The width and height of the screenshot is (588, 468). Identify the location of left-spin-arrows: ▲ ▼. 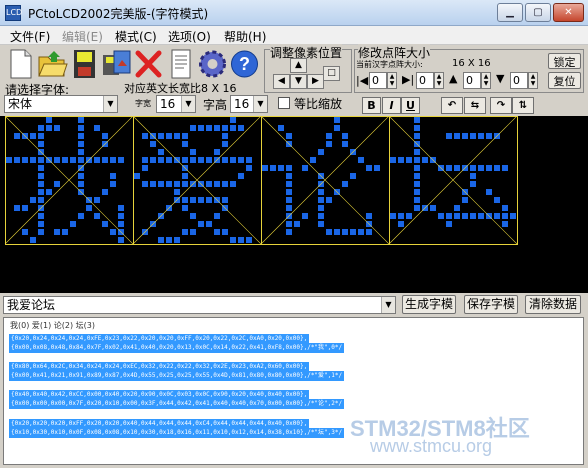
(392, 80).